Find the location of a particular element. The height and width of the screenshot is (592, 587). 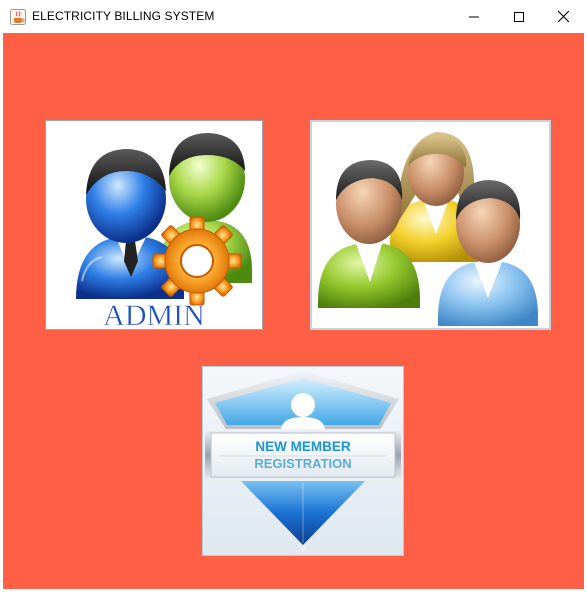

admin-users-gear-icon: ADMIN is located at coordinates (164, 231).